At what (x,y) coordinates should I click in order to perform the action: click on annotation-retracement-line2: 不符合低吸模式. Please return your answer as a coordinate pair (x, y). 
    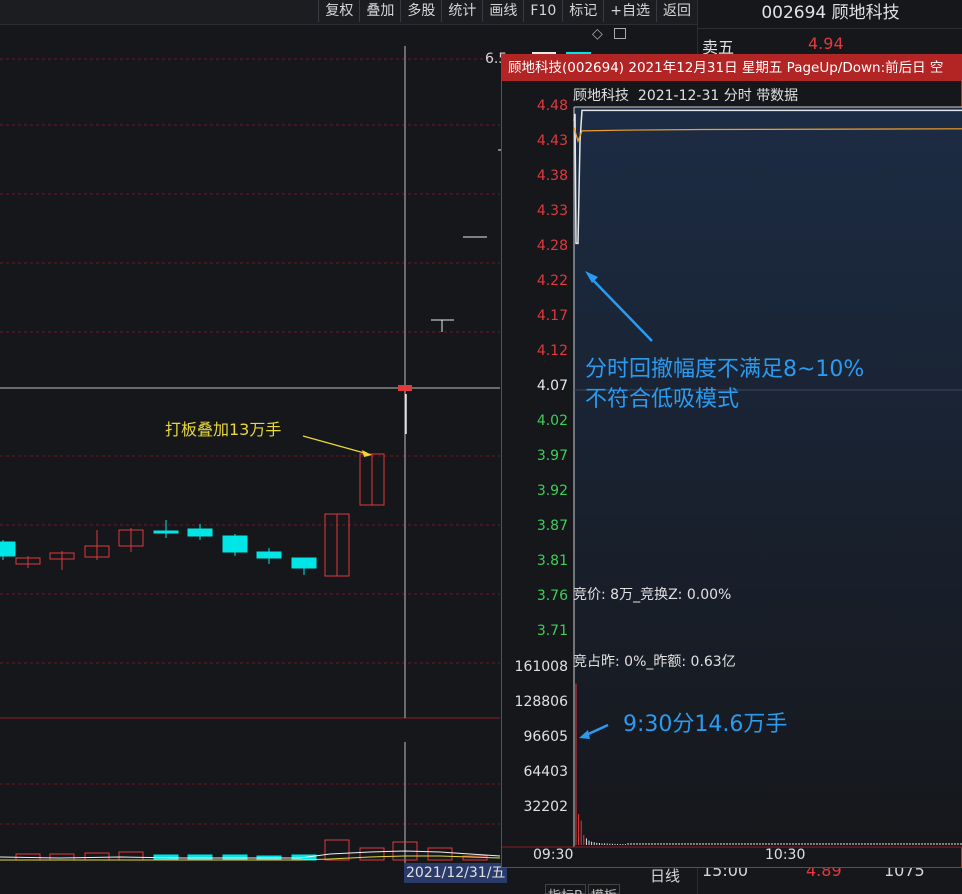
    Looking at the image, I should click on (662, 399).